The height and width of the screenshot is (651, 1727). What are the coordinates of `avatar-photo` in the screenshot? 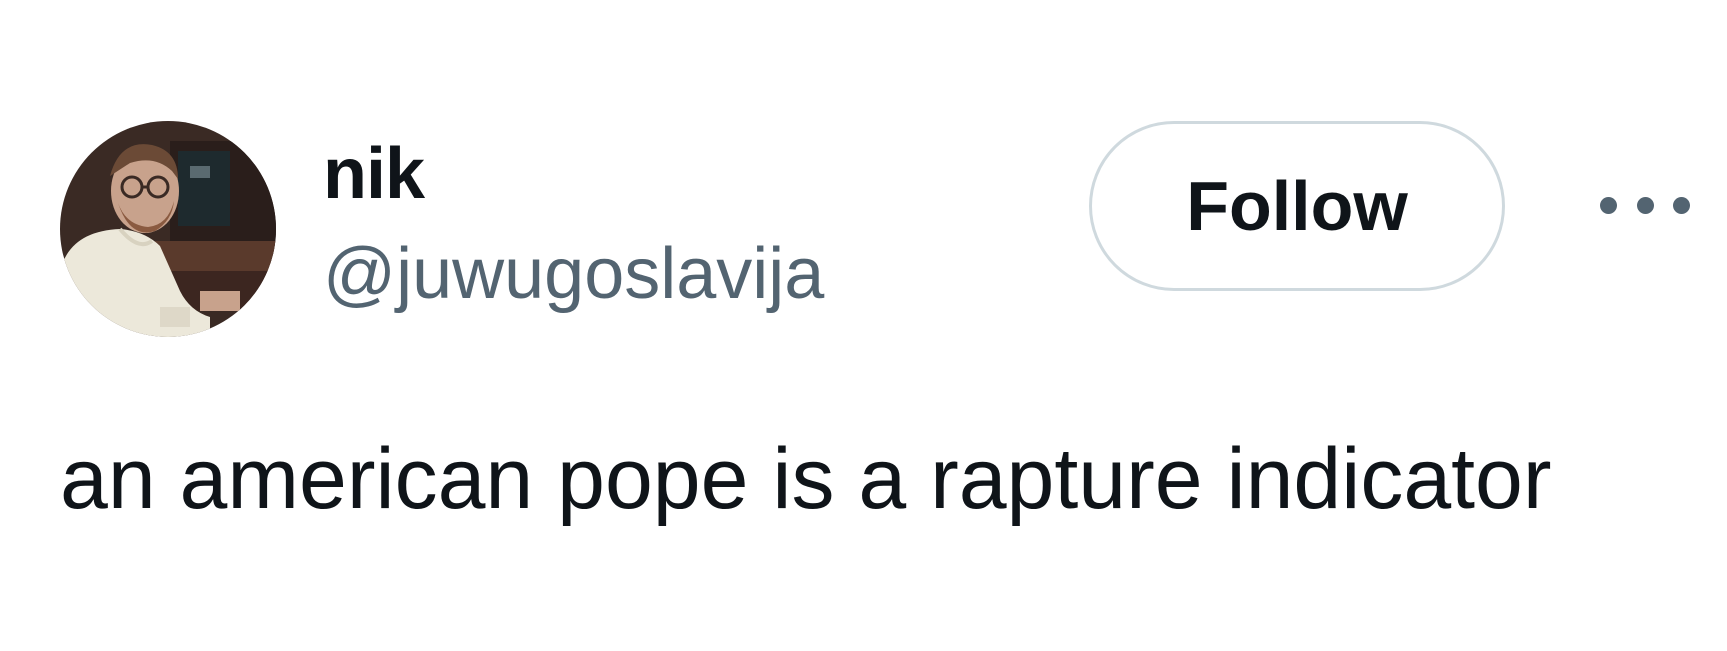 It's located at (168, 229).